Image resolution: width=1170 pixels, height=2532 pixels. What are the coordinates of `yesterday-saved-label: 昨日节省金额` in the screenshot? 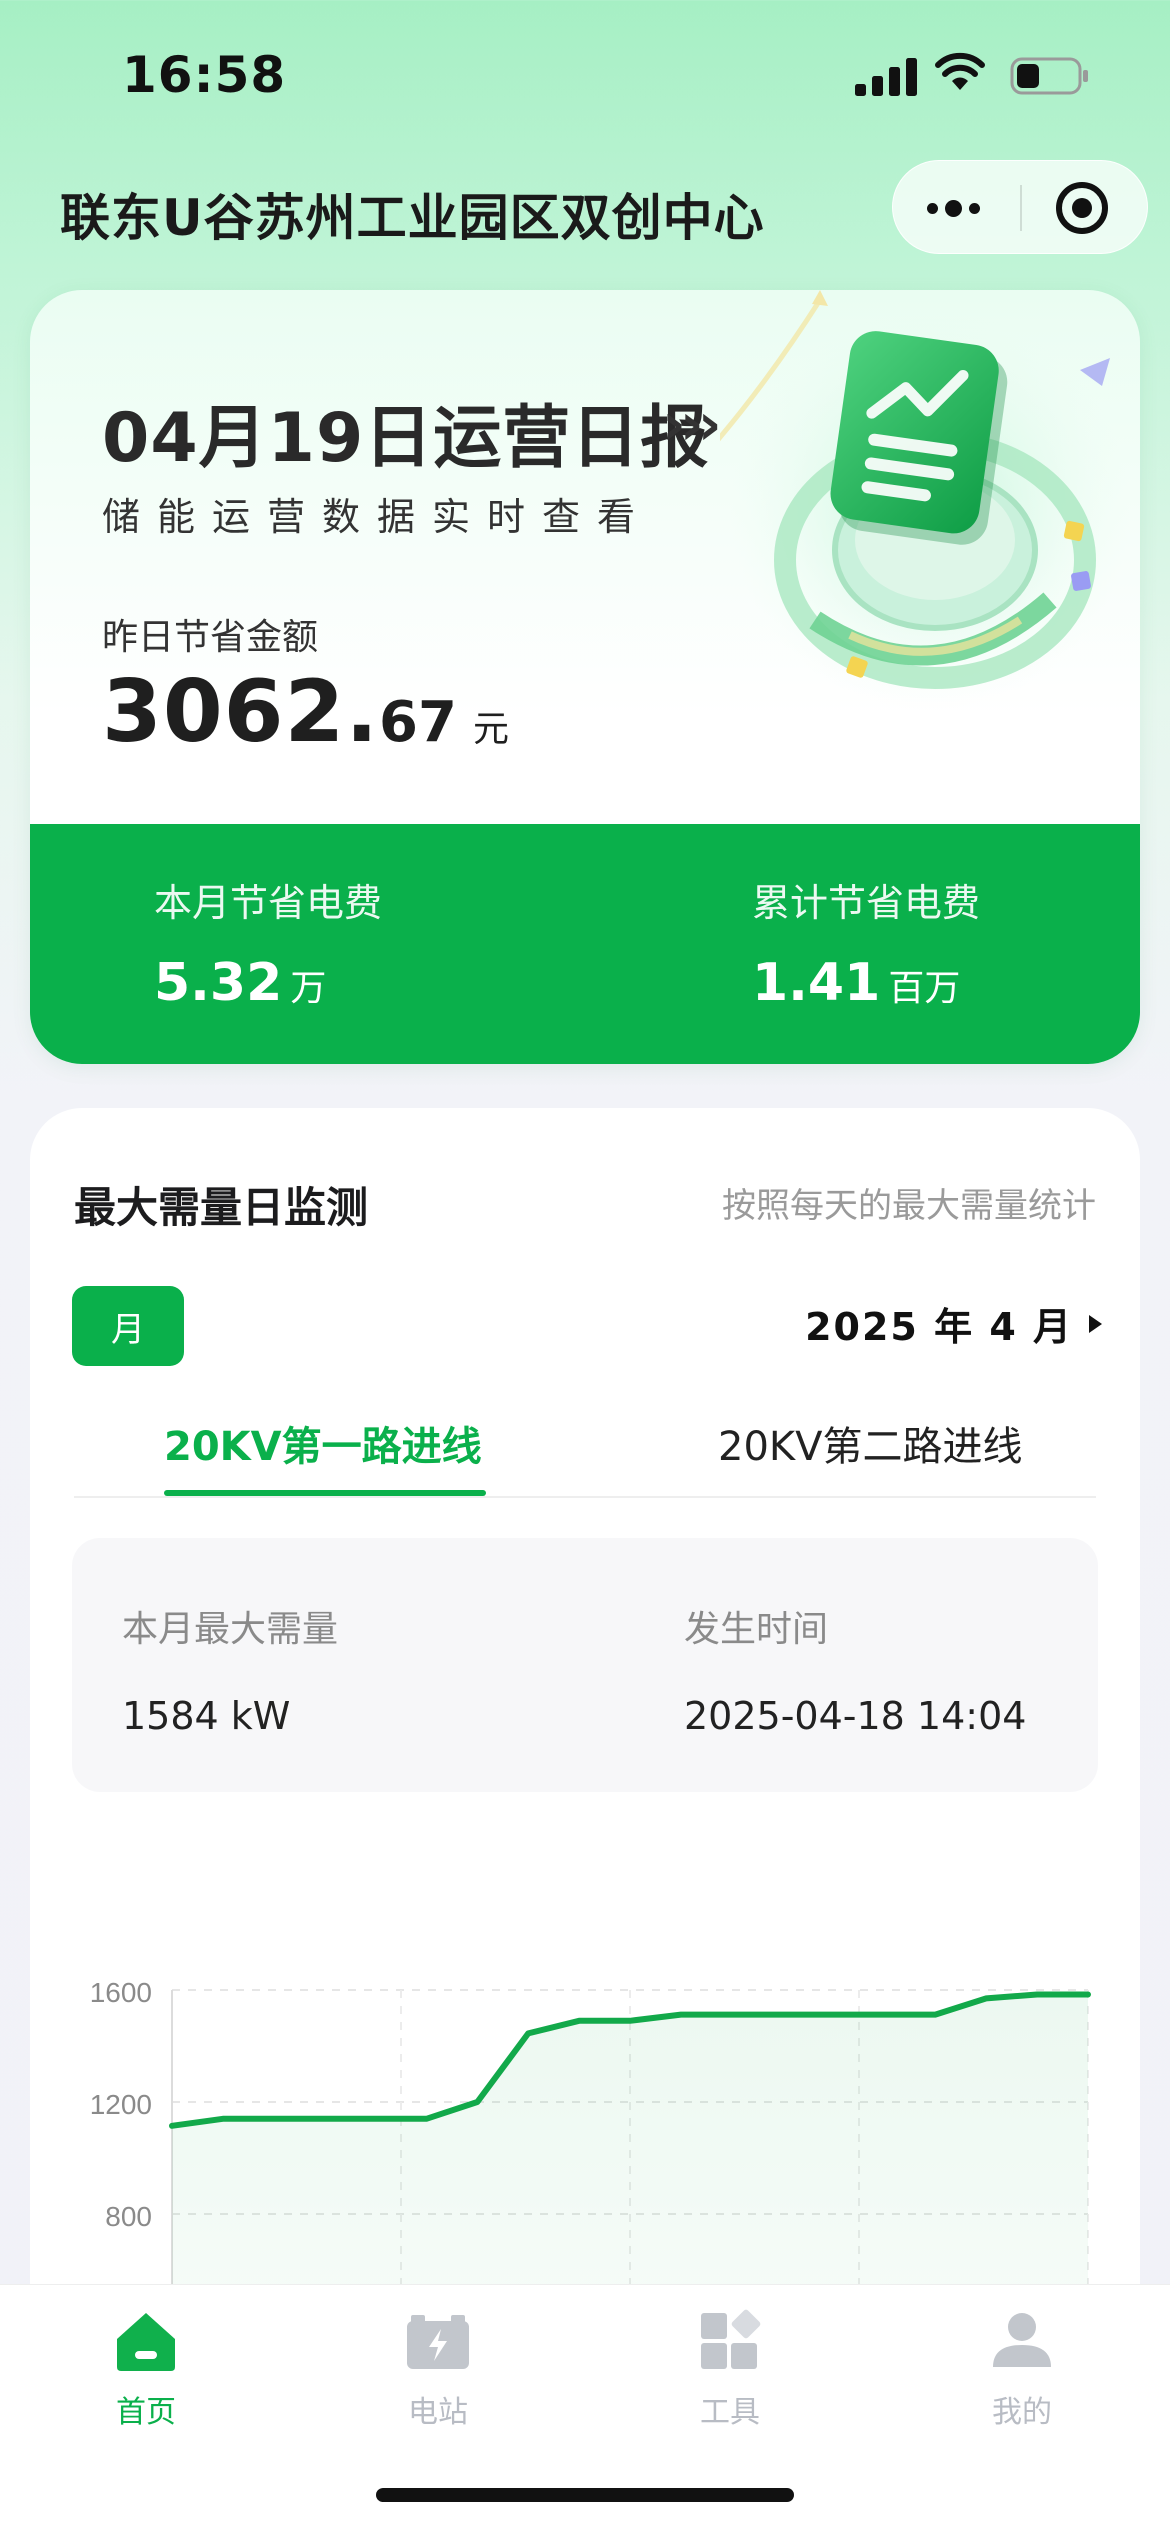 It's located at (210, 637).